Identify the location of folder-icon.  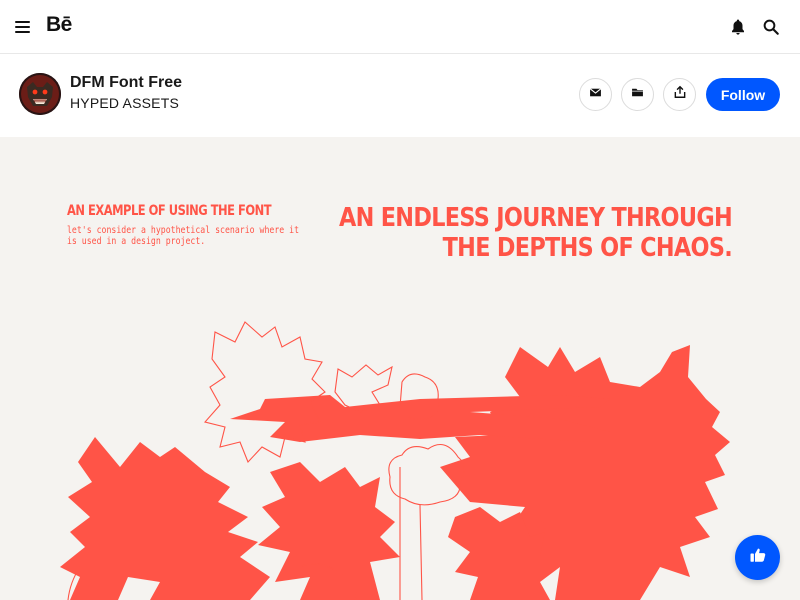
(637, 95).